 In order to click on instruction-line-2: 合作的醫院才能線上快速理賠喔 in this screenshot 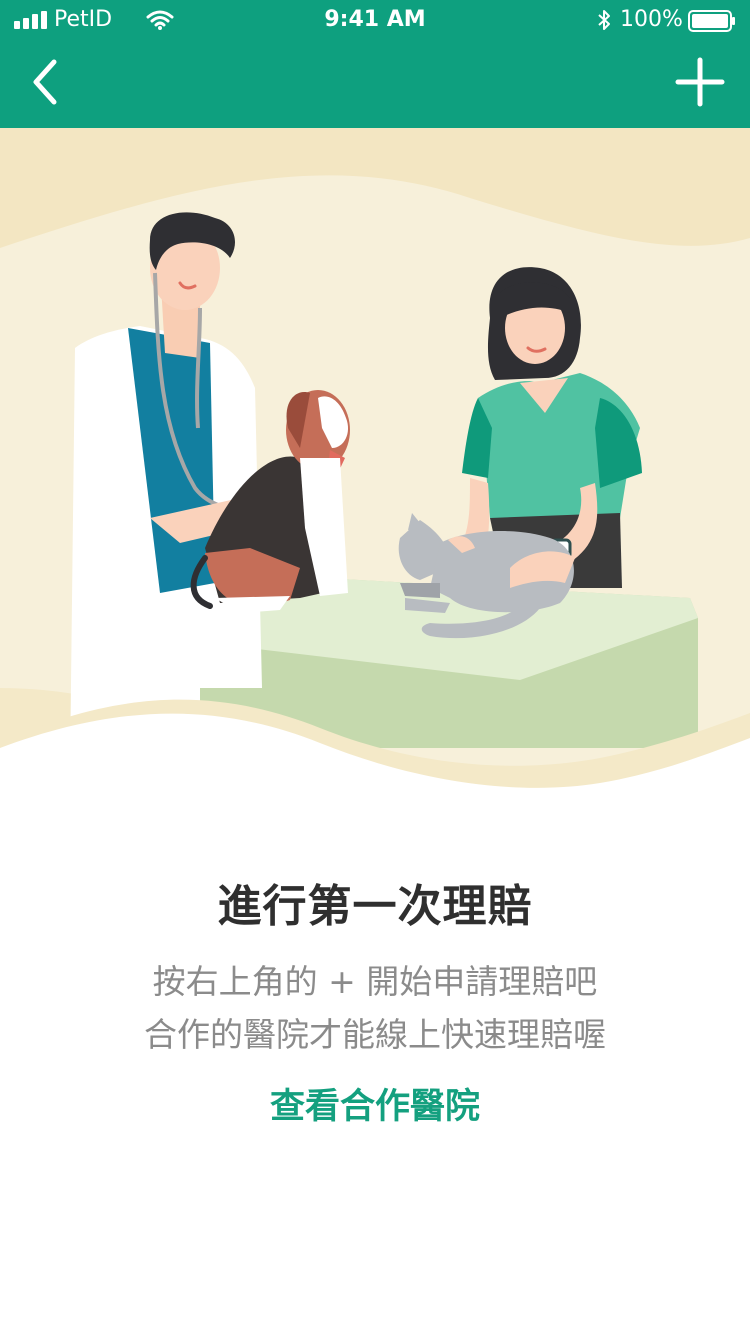, I will do `click(375, 1034)`.